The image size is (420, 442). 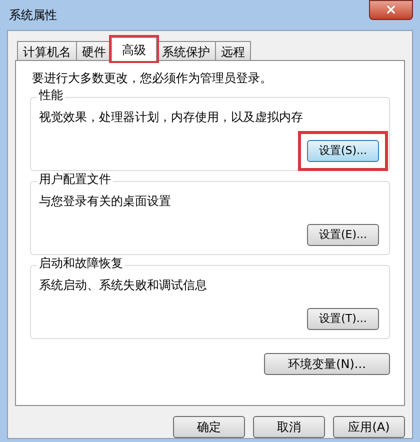 What do you see at coordinates (209, 427) in the screenshot?
I see `dialog-button: 确定` at bounding box center [209, 427].